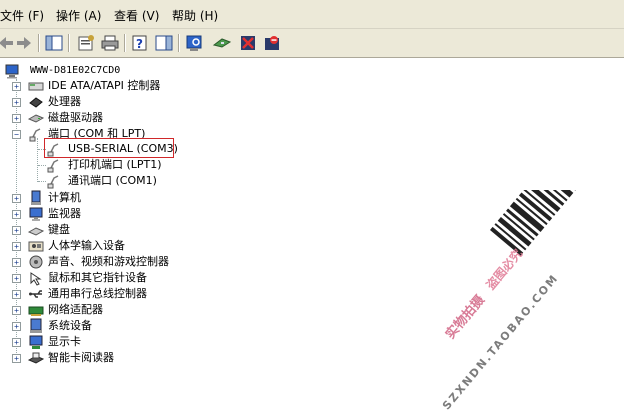 This screenshot has width=624, height=416. I want to click on tree-item-label: IDE ATA/ATAPI 控制器, so click(104, 85).